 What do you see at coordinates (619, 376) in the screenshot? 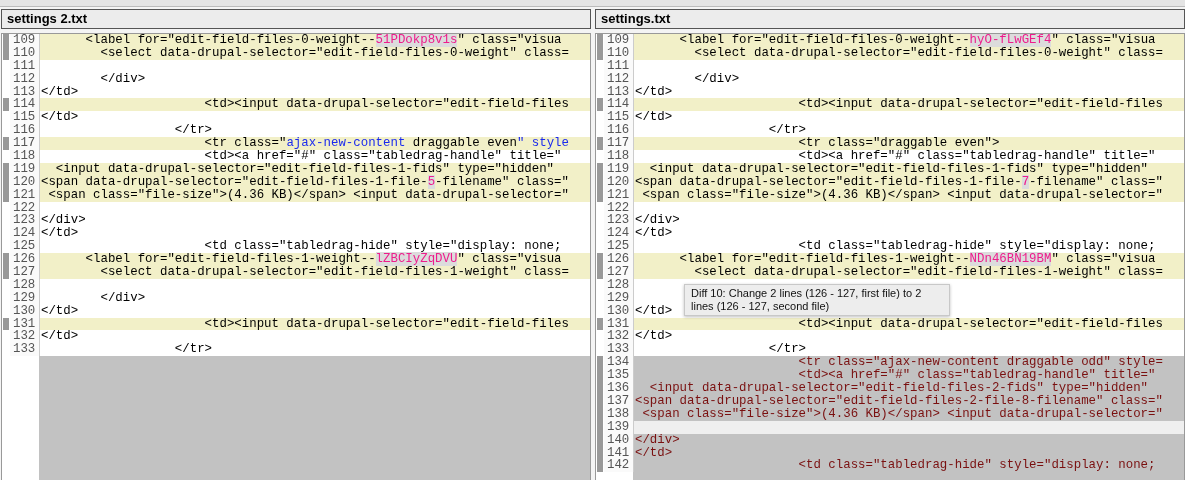
I see `line-number: 135` at bounding box center [619, 376].